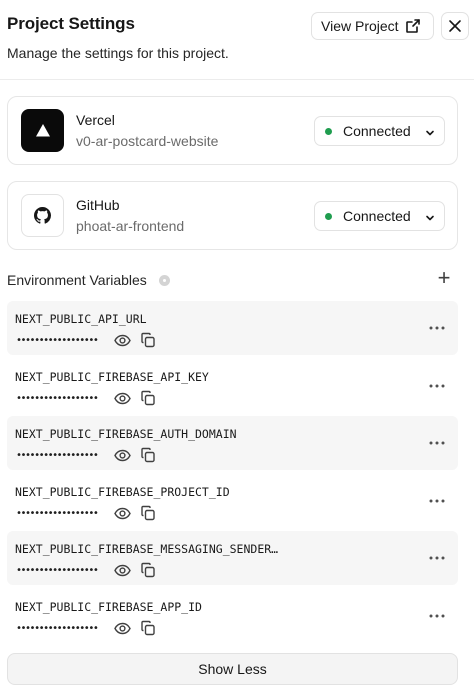  I want to click on close-icon, so click(455, 26).